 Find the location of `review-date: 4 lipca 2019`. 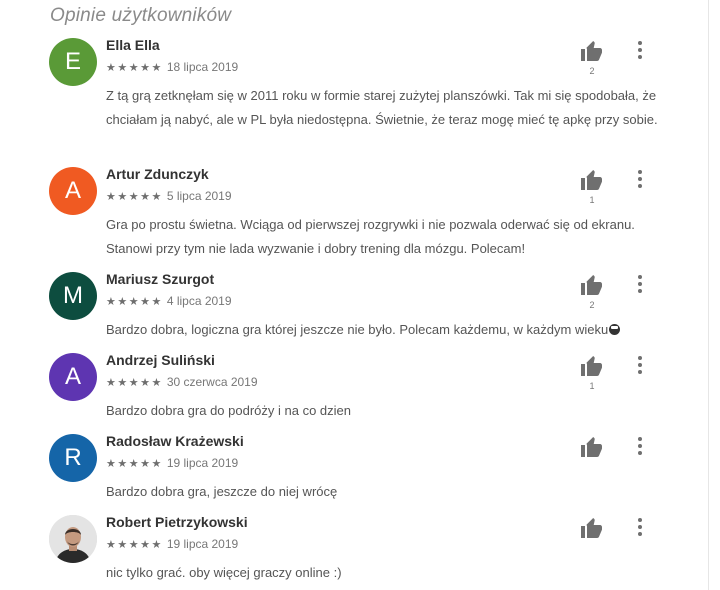

review-date: 4 lipca 2019 is located at coordinates (199, 301).